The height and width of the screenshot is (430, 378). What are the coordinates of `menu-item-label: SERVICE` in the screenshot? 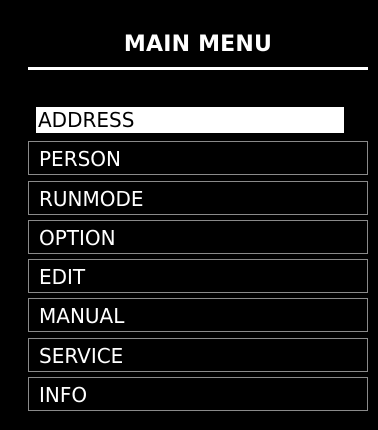 It's located at (81, 355).